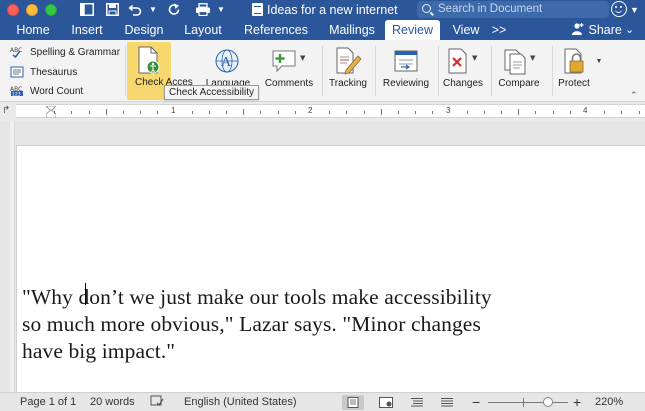 This screenshot has width=645, height=411. Describe the element at coordinates (33, 30) in the screenshot. I see `tab-home: Home` at that location.